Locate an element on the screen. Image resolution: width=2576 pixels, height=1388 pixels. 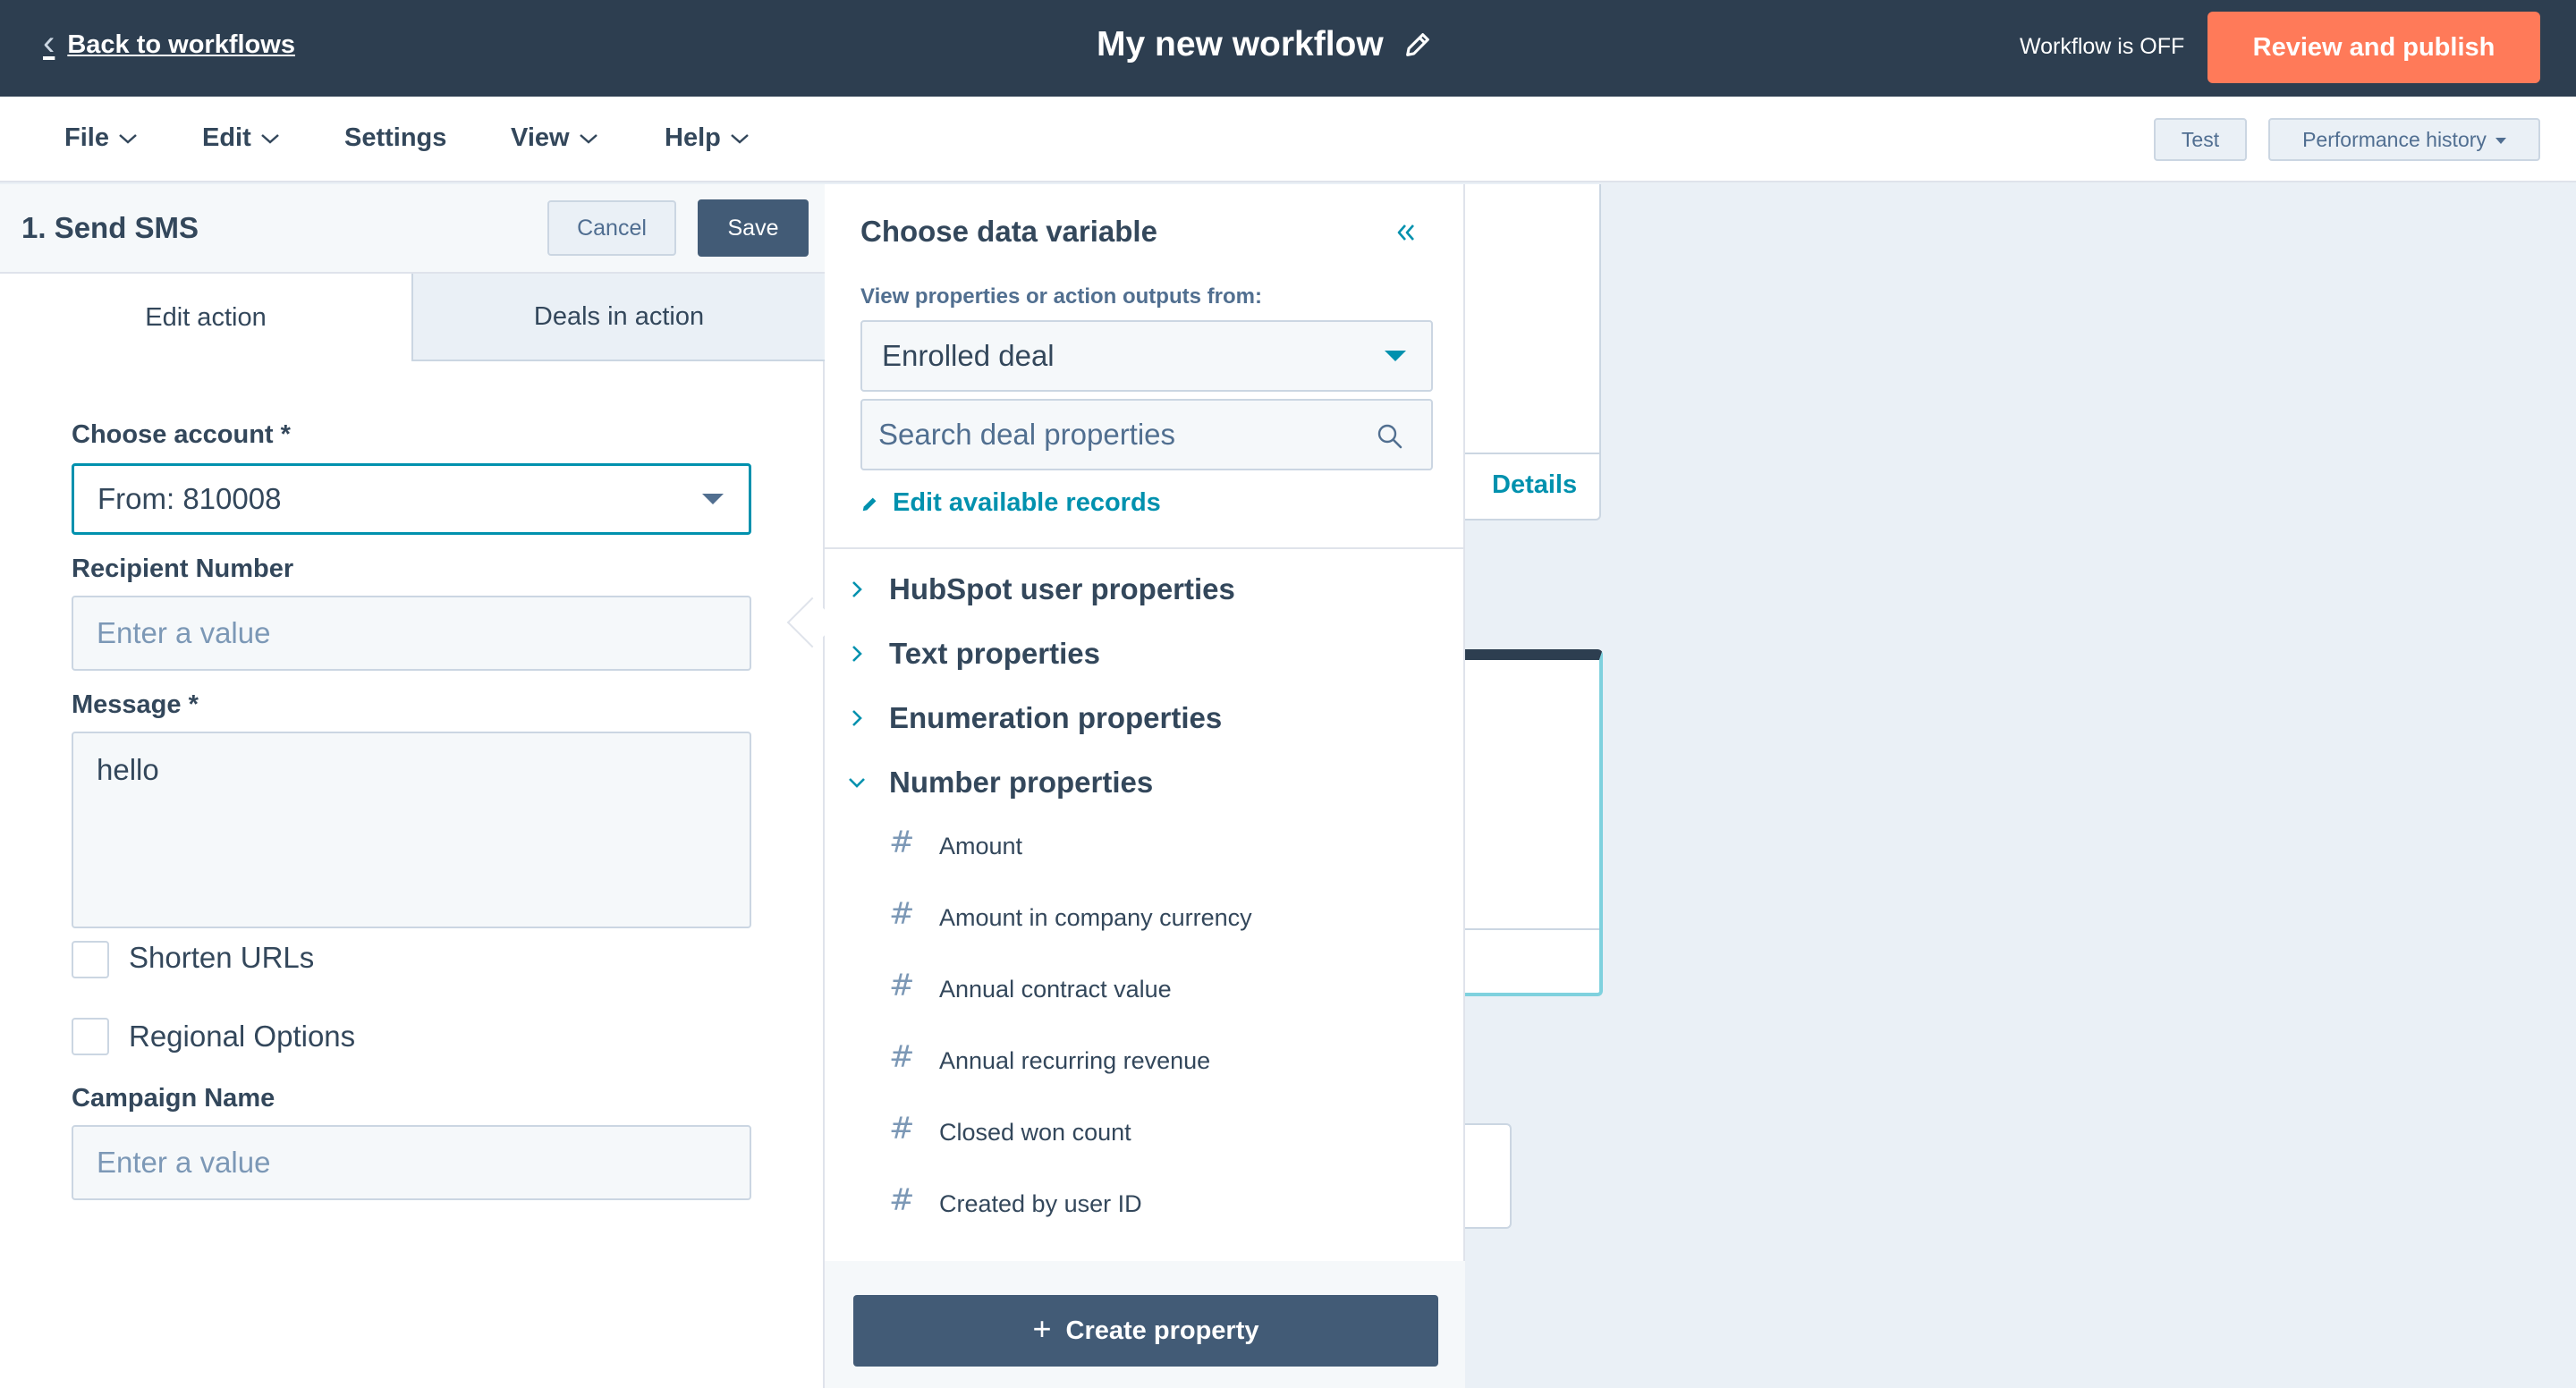
regional-options-checkbox is located at coordinates (90, 1037).